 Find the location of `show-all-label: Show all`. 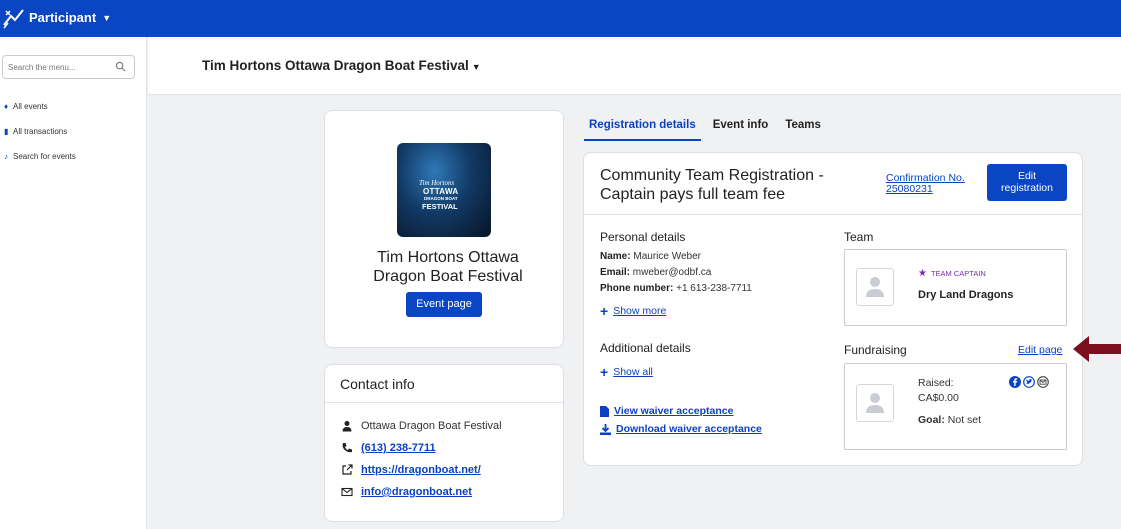

show-all-label: Show all is located at coordinates (633, 372).